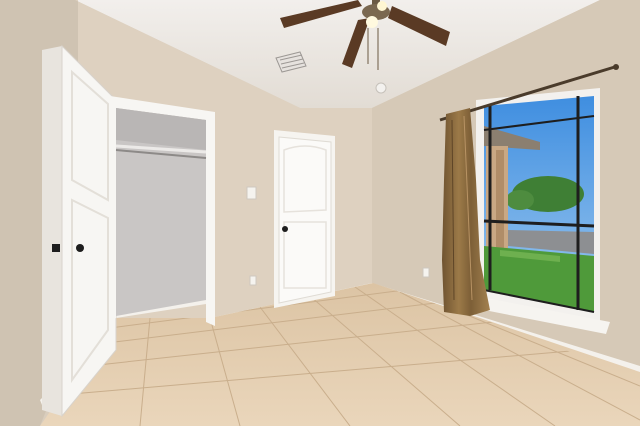 This screenshot has width=640, height=426. Describe the element at coordinates (542, 211) in the screenshot. I see `window` at that location.